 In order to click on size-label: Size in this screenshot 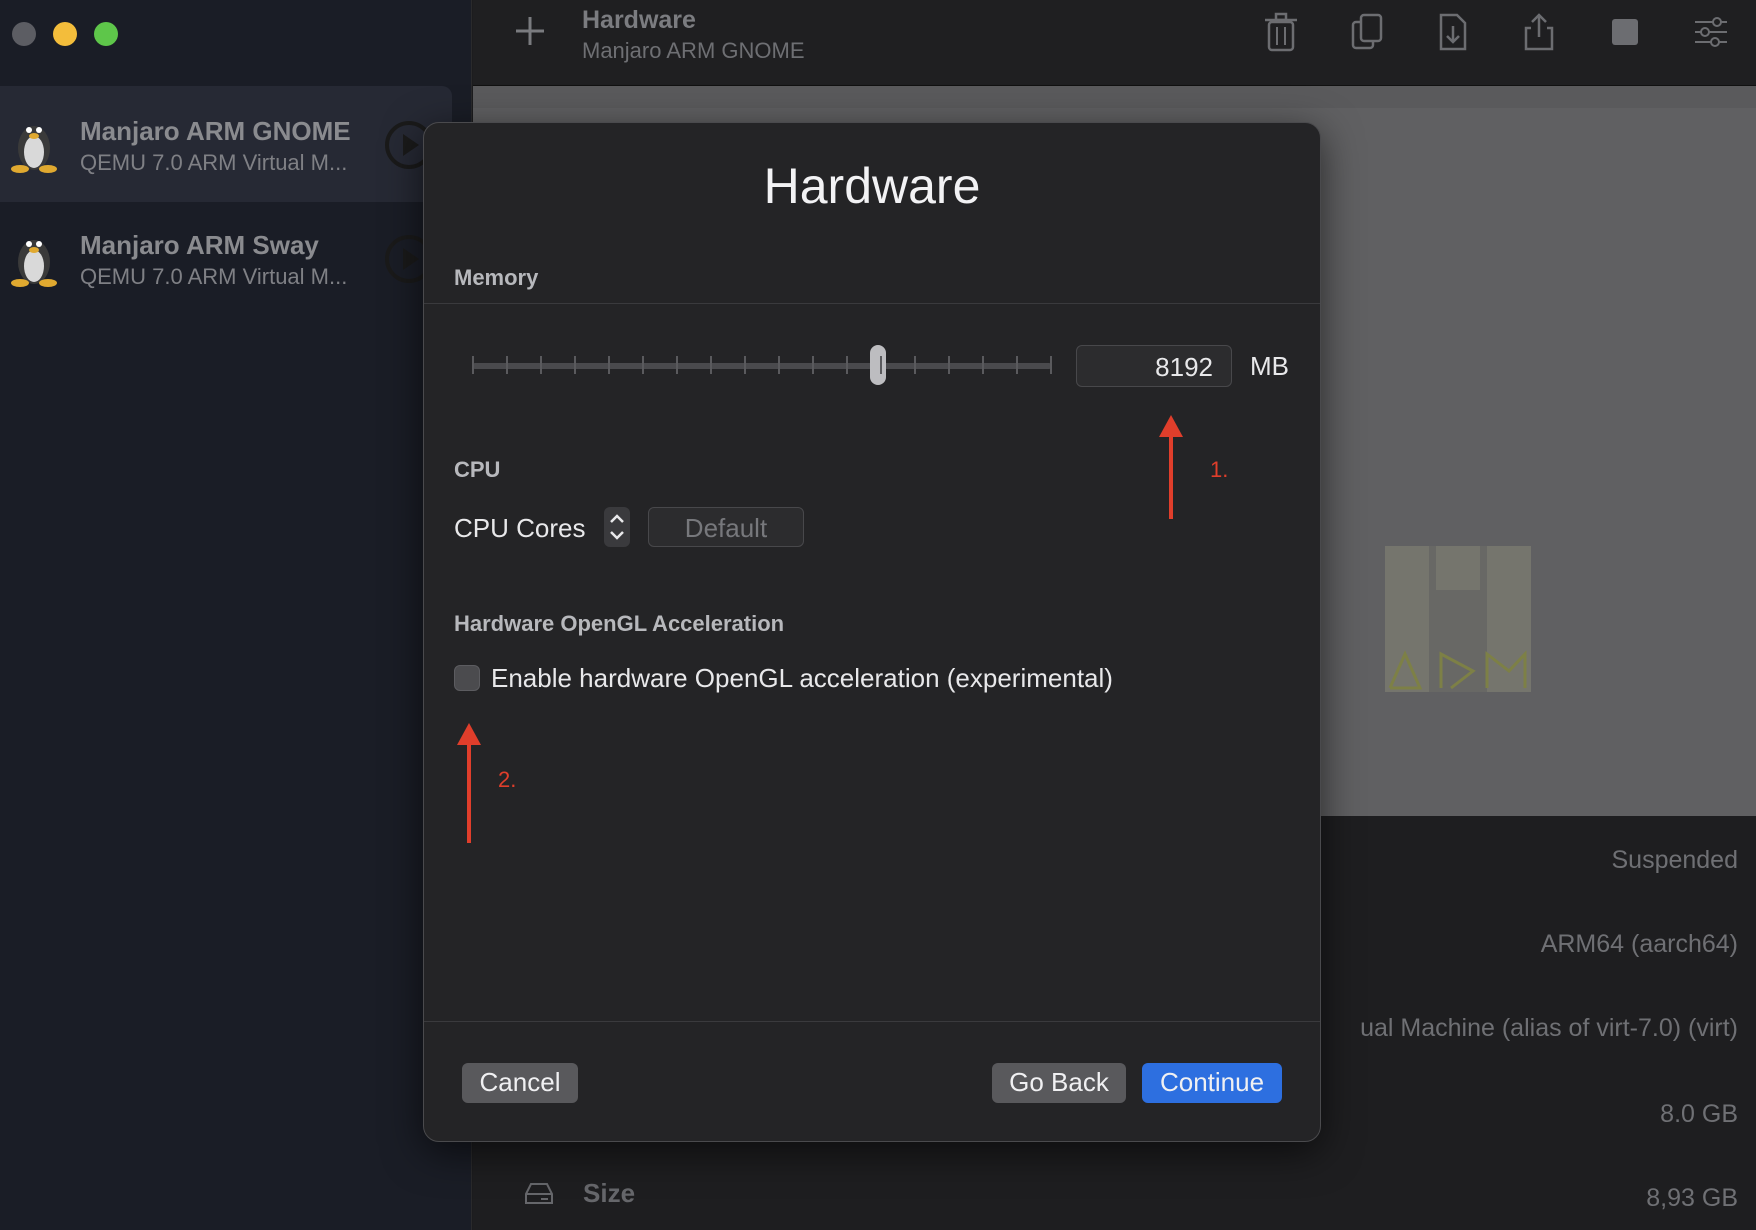, I will do `click(609, 1193)`.